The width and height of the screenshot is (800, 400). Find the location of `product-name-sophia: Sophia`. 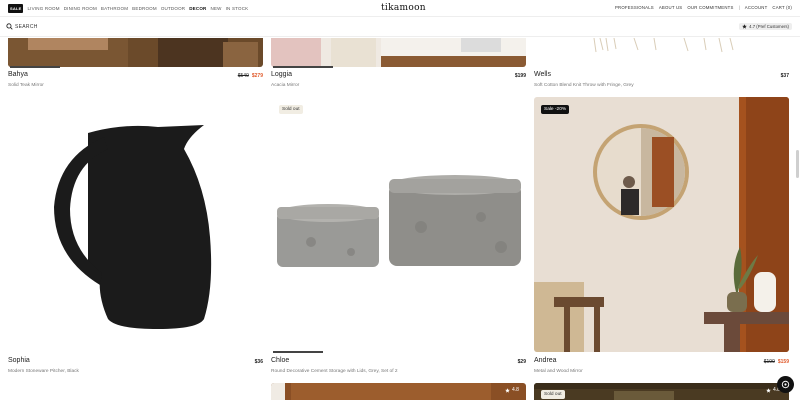

product-name-sophia: Sophia is located at coordinates (19, 360).